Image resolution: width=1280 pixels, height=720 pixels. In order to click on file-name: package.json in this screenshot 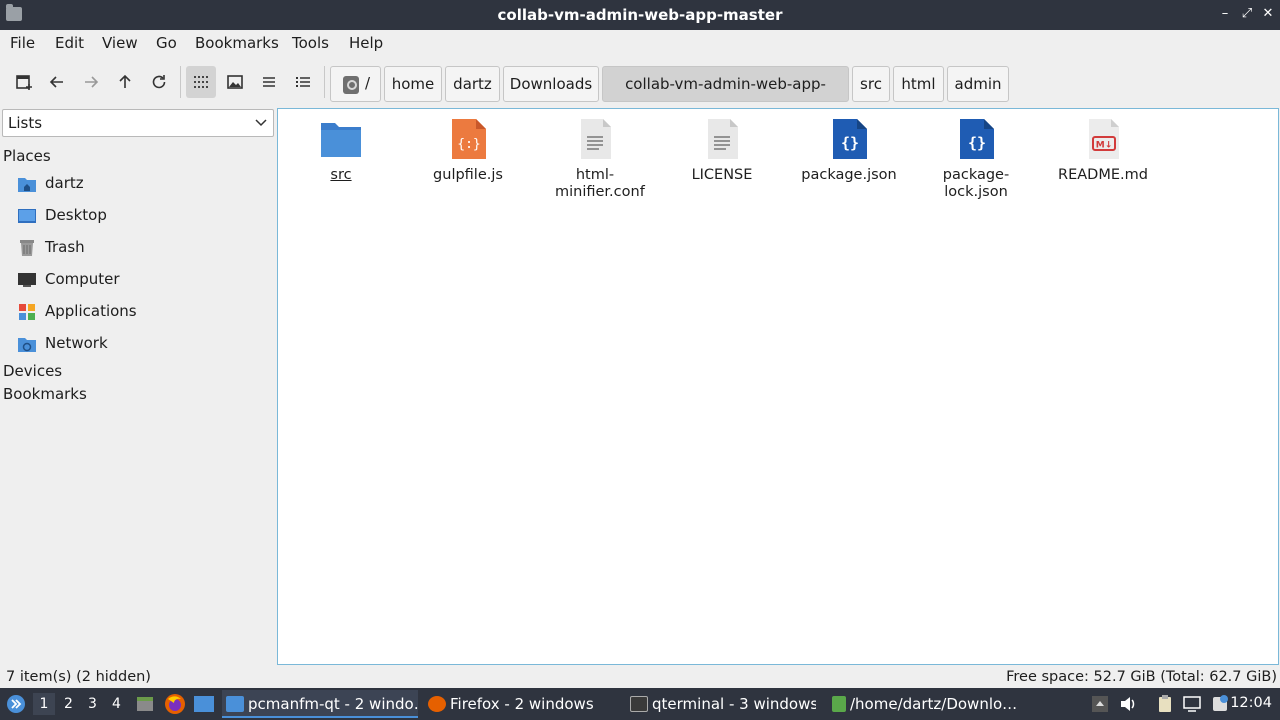, I will do `click(849, 175)`.